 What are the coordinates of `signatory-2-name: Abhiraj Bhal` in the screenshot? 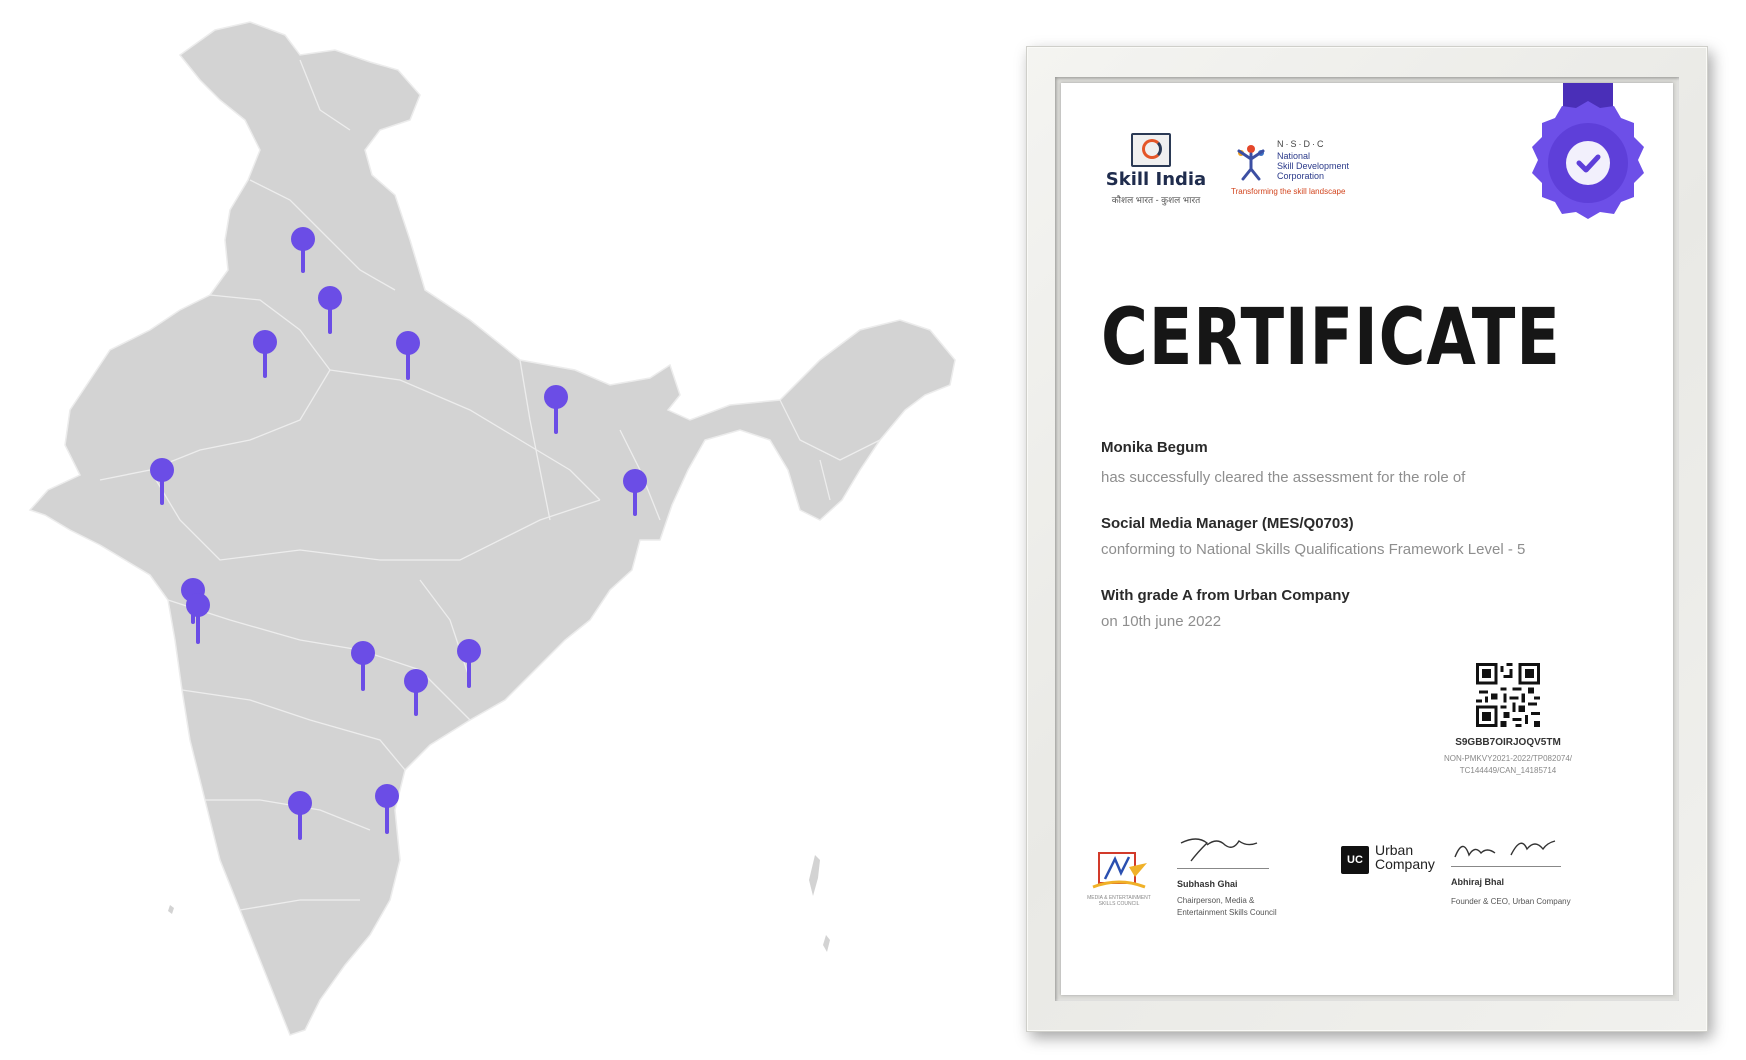 It's located at (1478, 882).